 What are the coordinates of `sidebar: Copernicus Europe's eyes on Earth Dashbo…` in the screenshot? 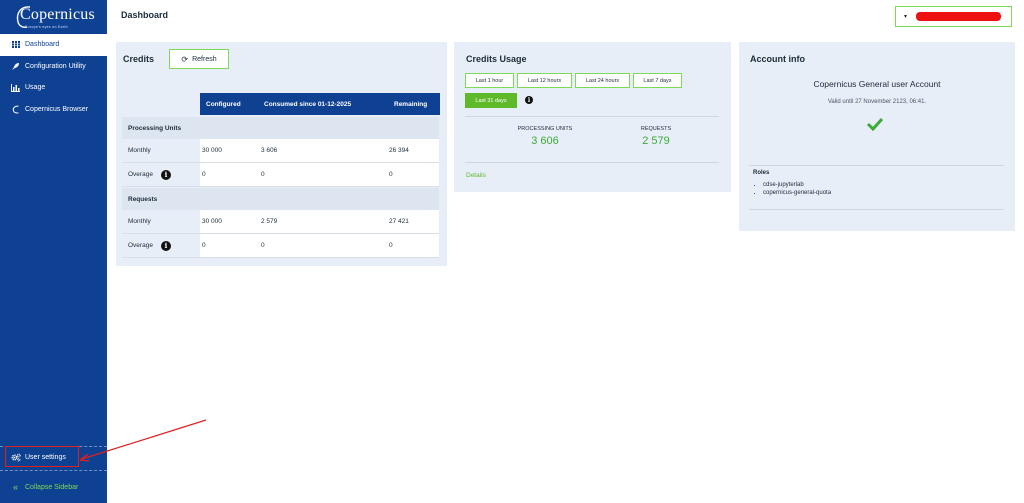 It's located at (53, 251).